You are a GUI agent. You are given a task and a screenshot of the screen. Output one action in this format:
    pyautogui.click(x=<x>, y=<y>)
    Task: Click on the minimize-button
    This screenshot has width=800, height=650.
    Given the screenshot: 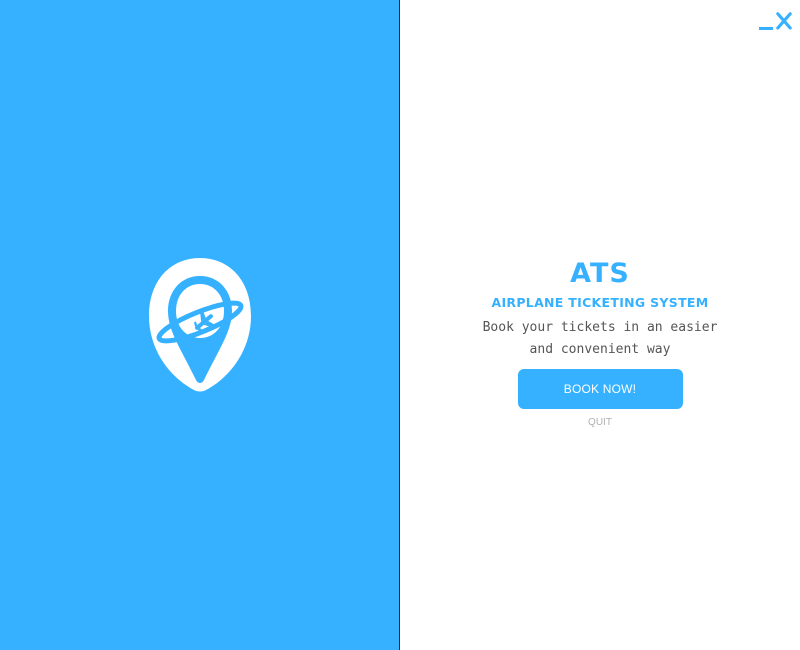 What is the action you would take?
    pyautogui.click(x=766, y=20)
    